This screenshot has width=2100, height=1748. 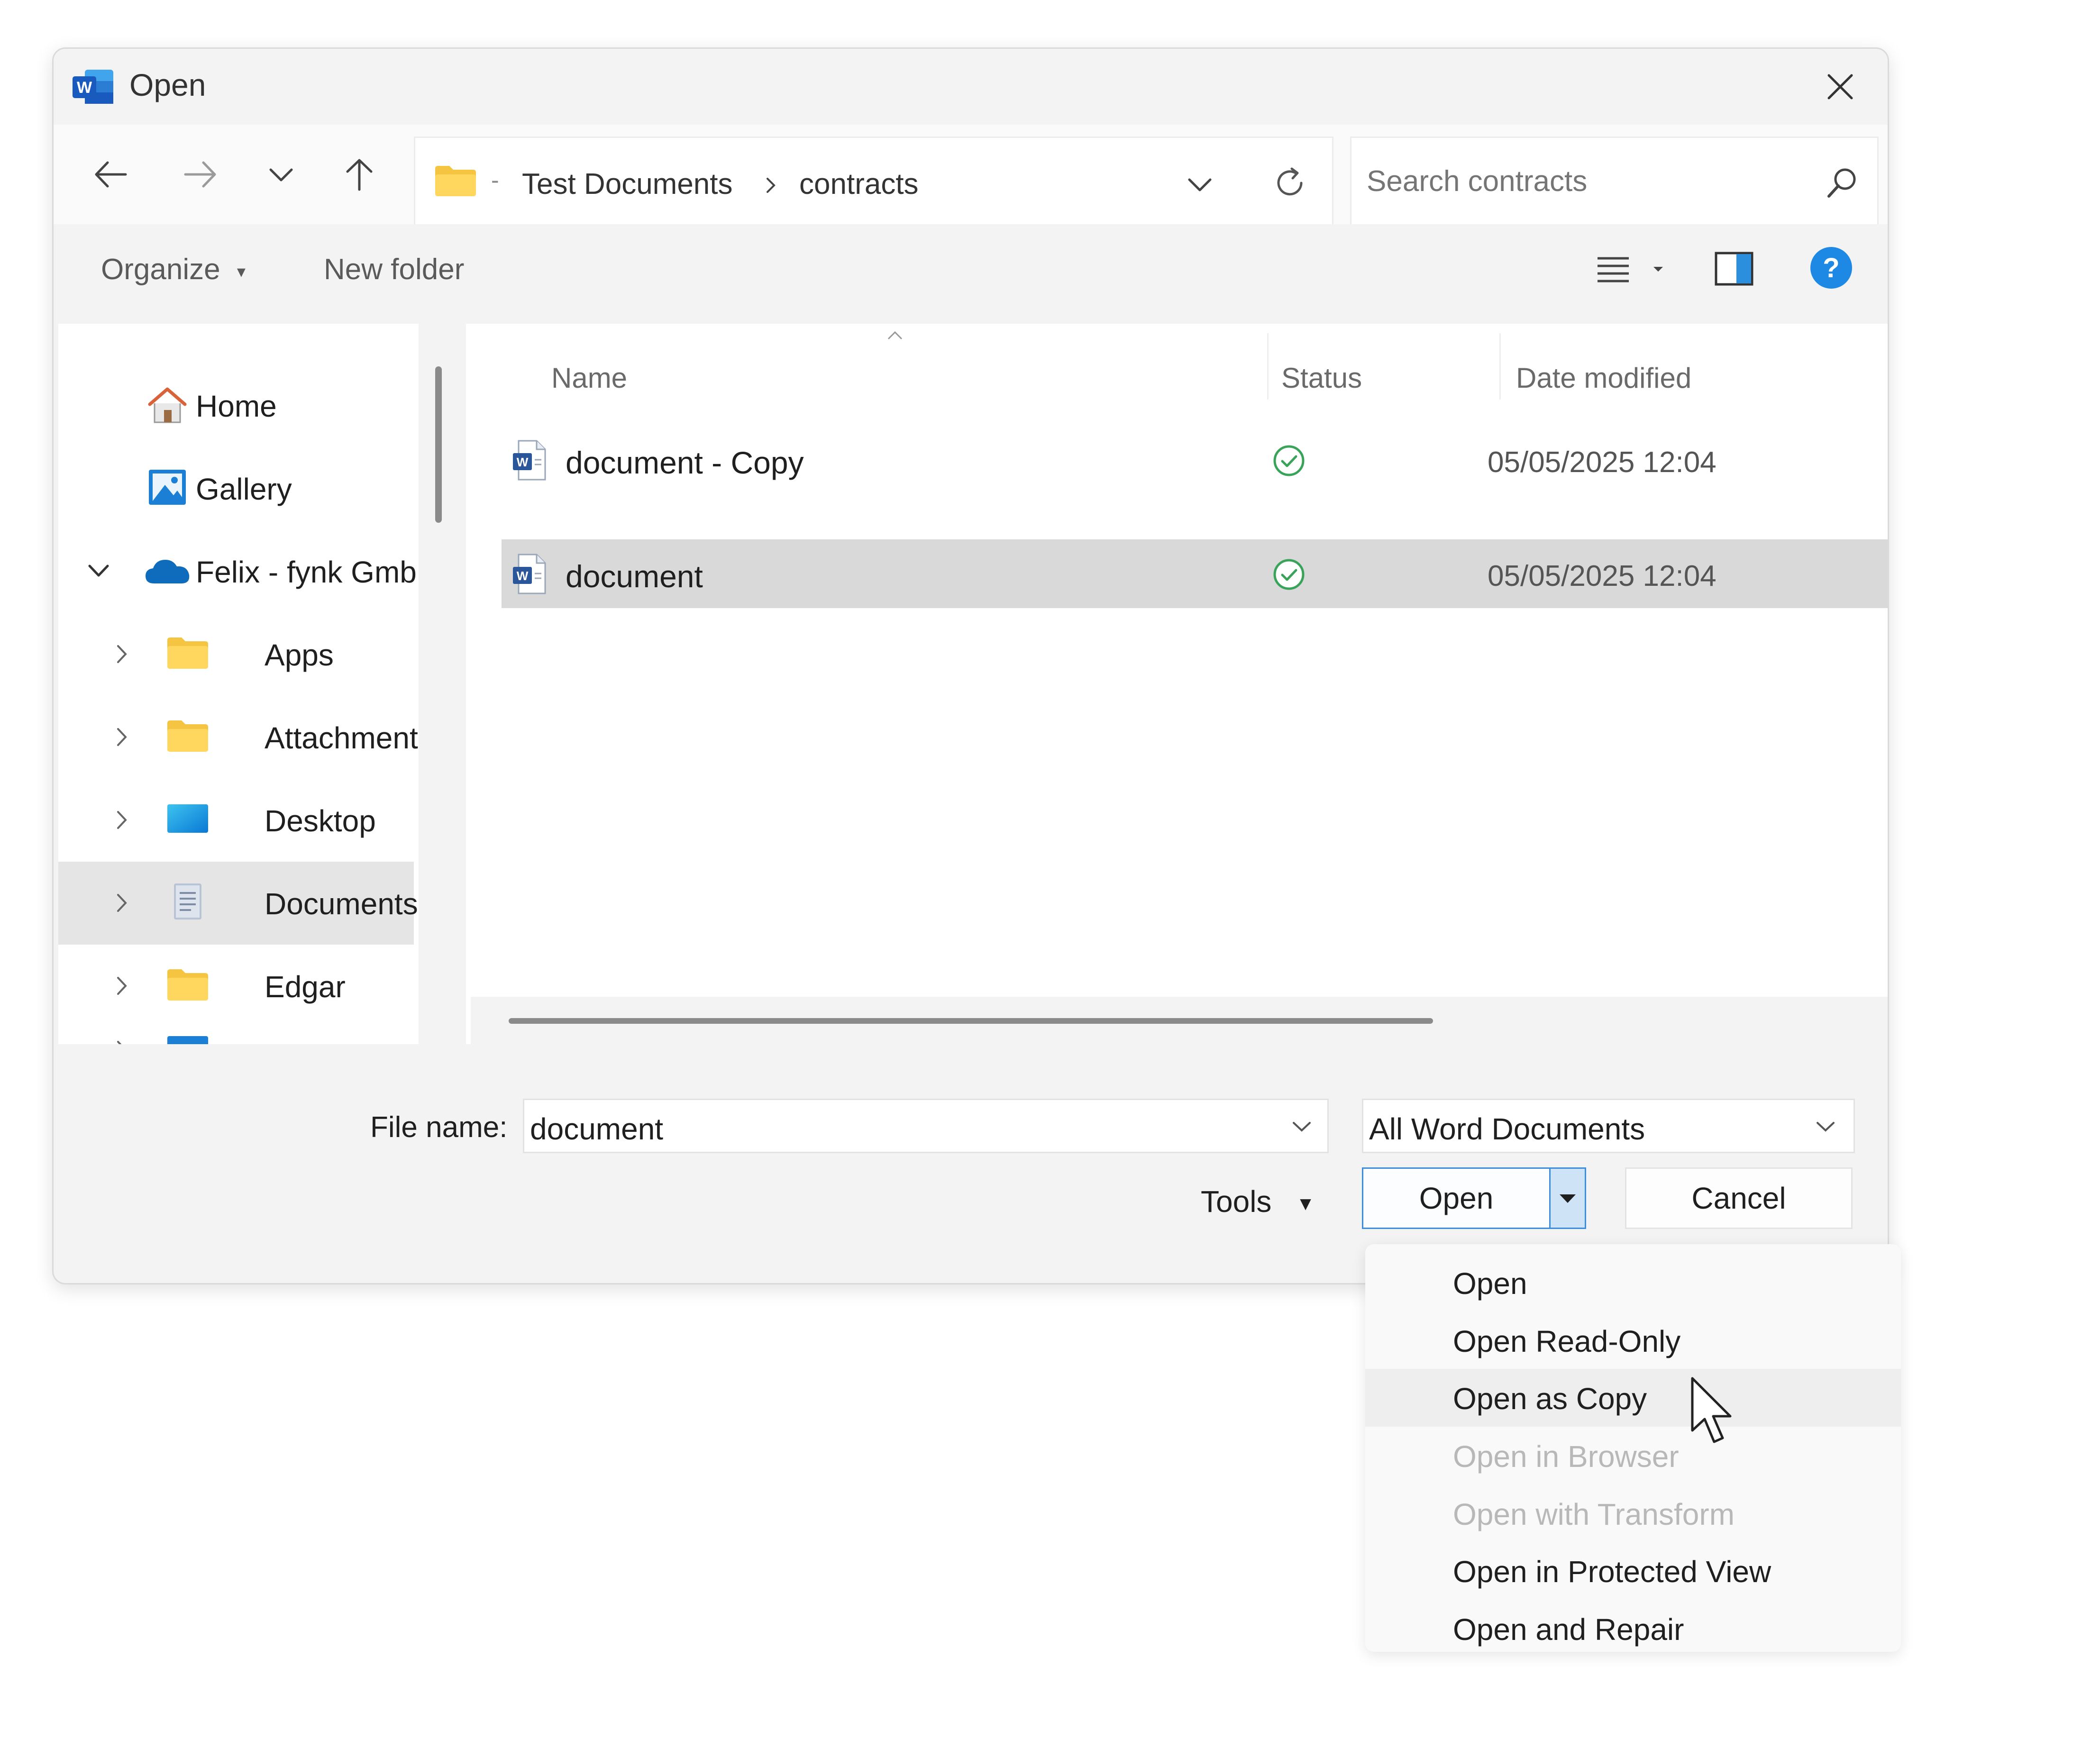 What do you see at coordinates (200, 174) in the screenshot?
I see `forward-button` at bounding box center [200, 174].